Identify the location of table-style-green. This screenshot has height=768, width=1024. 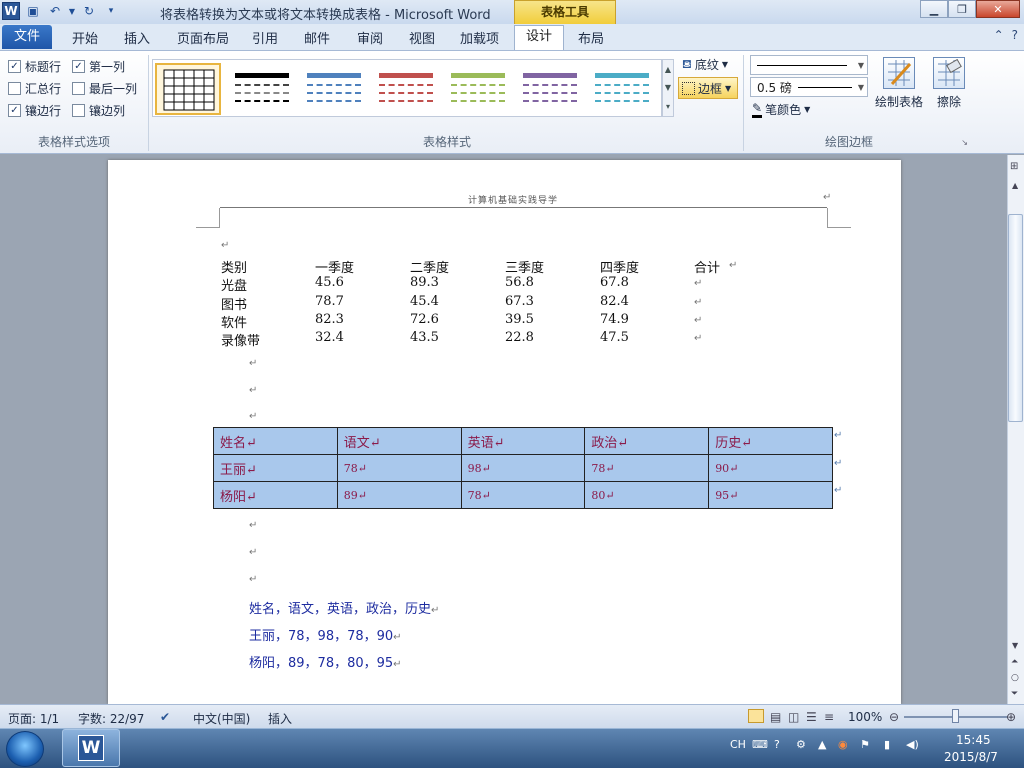
(478, 89).